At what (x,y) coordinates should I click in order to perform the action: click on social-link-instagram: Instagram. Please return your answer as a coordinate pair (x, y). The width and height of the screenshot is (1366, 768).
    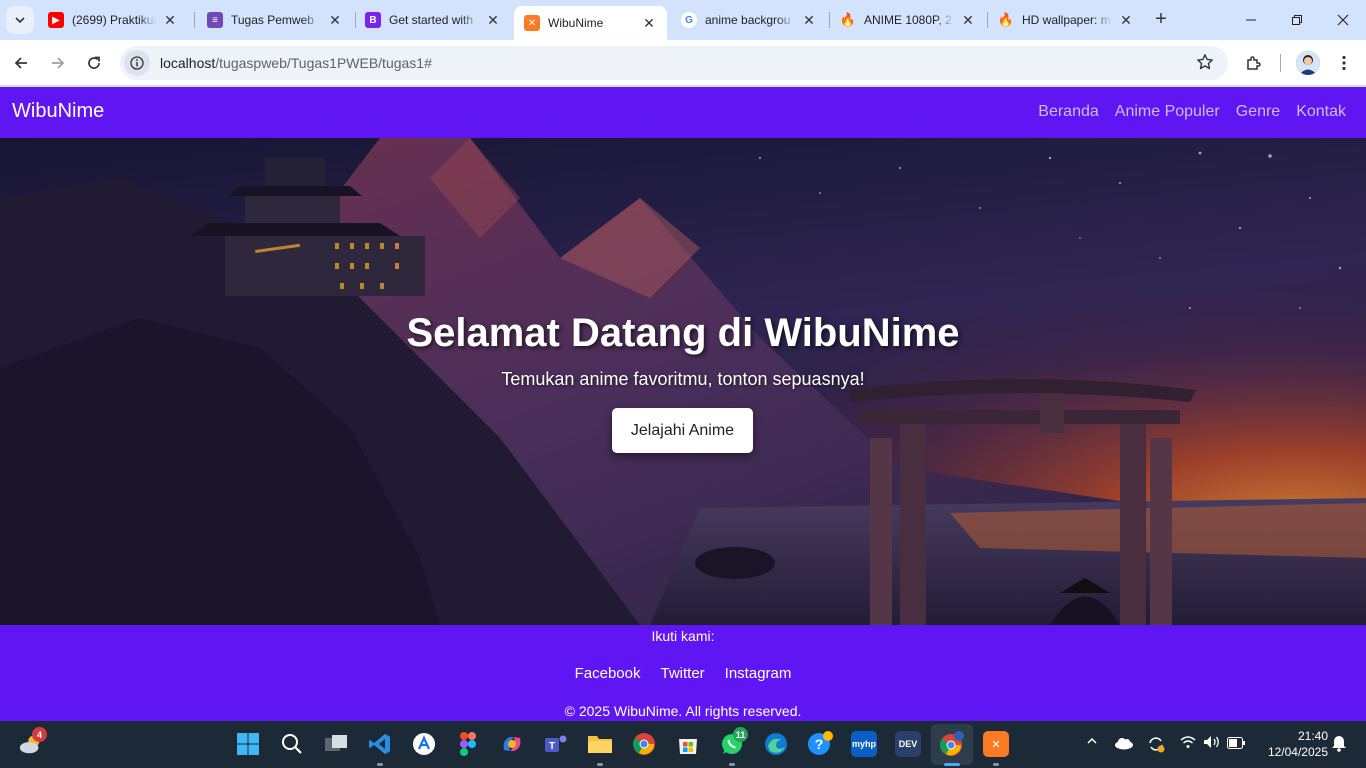
    Looking at the image, I should click on (758, 673).